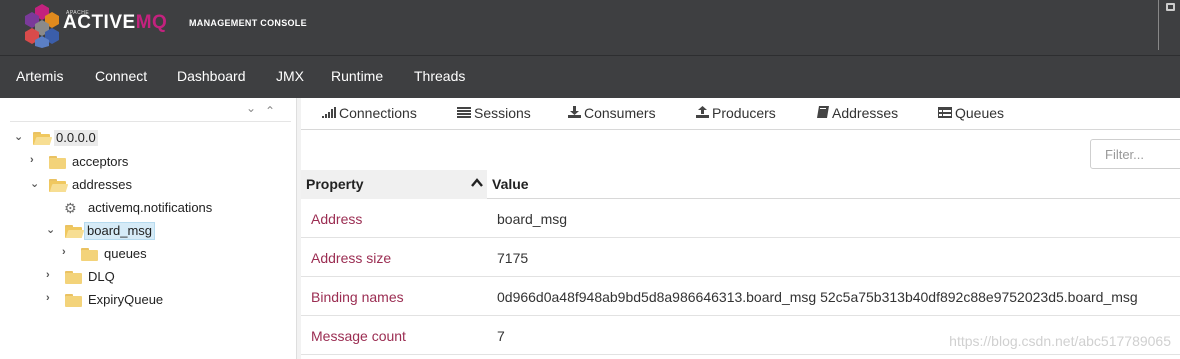  I want to click on nav-dashboard: Dashboard, so click(211, 76).